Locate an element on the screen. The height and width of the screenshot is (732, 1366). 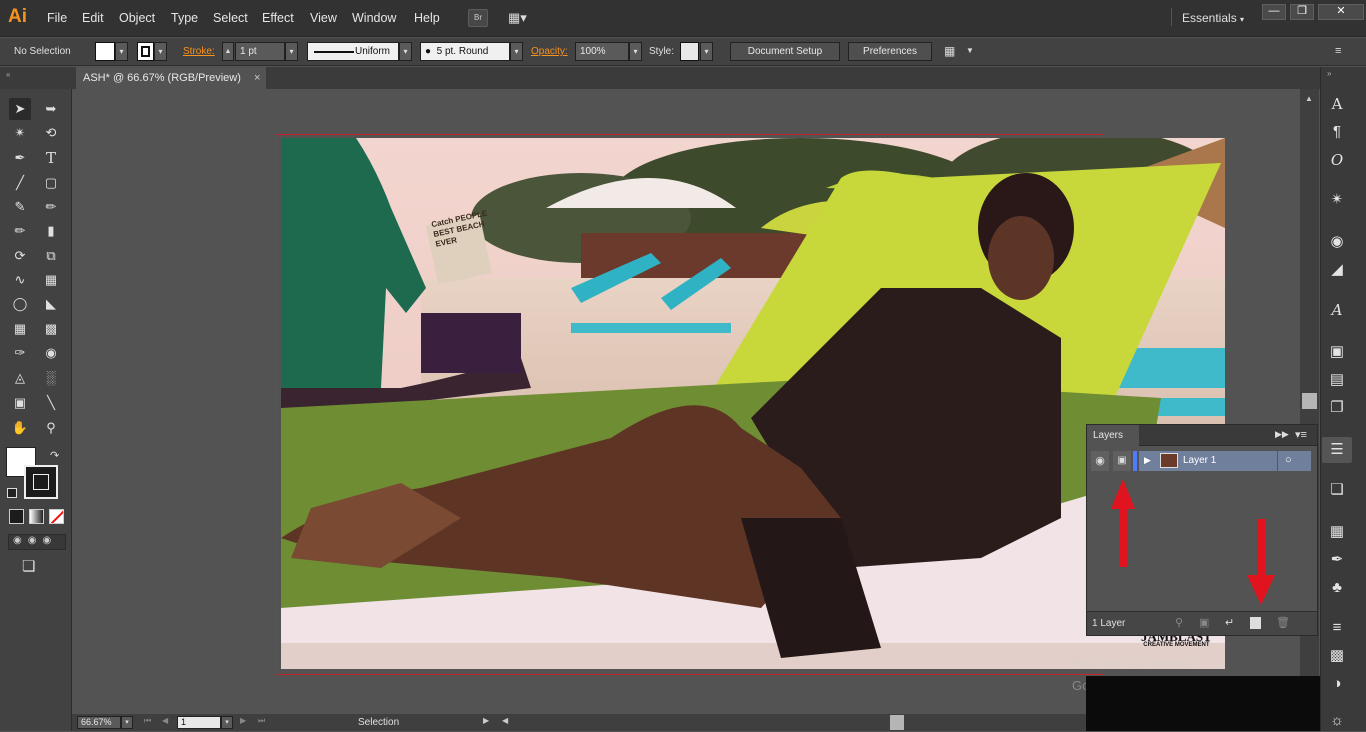
fill-dropdown: ▾ is located at coordinates (121, 51).